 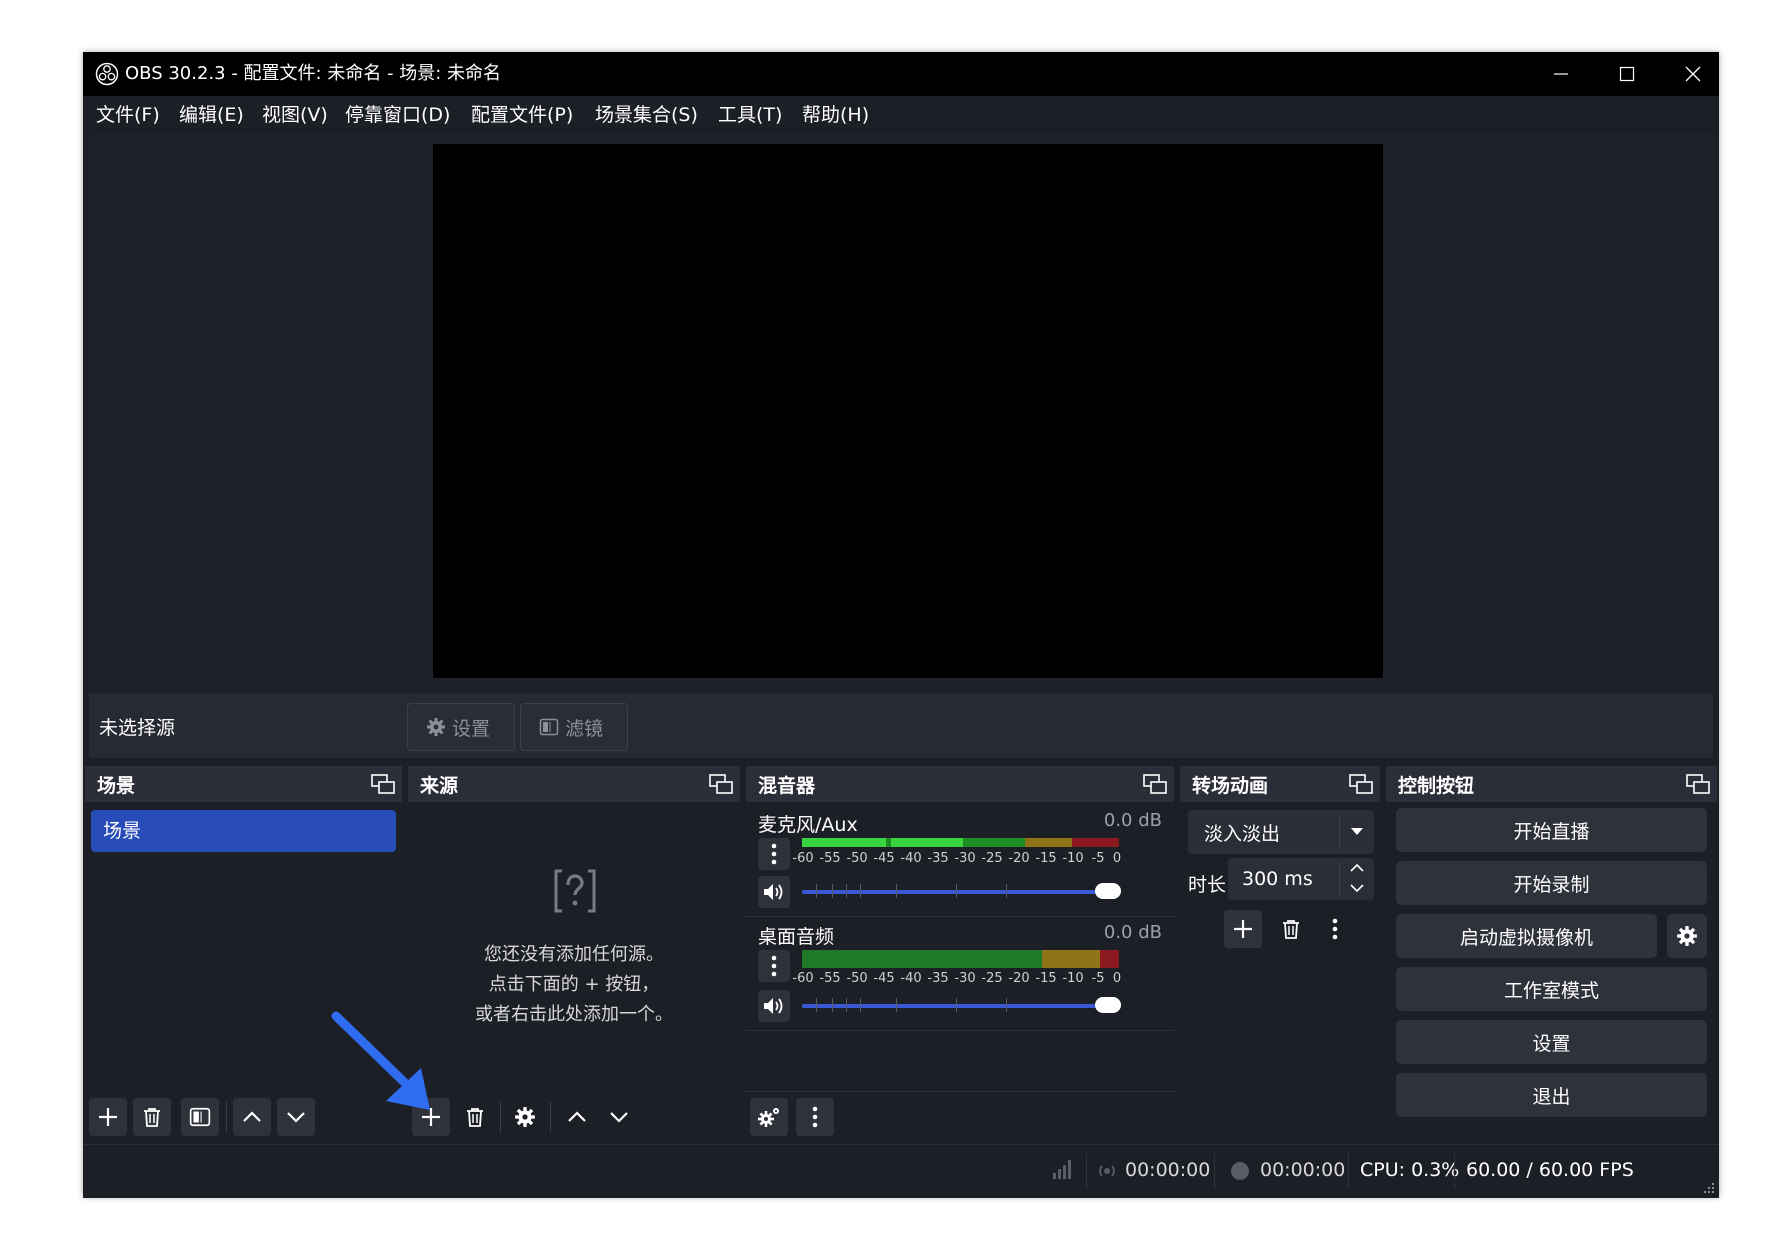 I want to click on start-recording-button: 开始录制, so click(x=1551, y=883).